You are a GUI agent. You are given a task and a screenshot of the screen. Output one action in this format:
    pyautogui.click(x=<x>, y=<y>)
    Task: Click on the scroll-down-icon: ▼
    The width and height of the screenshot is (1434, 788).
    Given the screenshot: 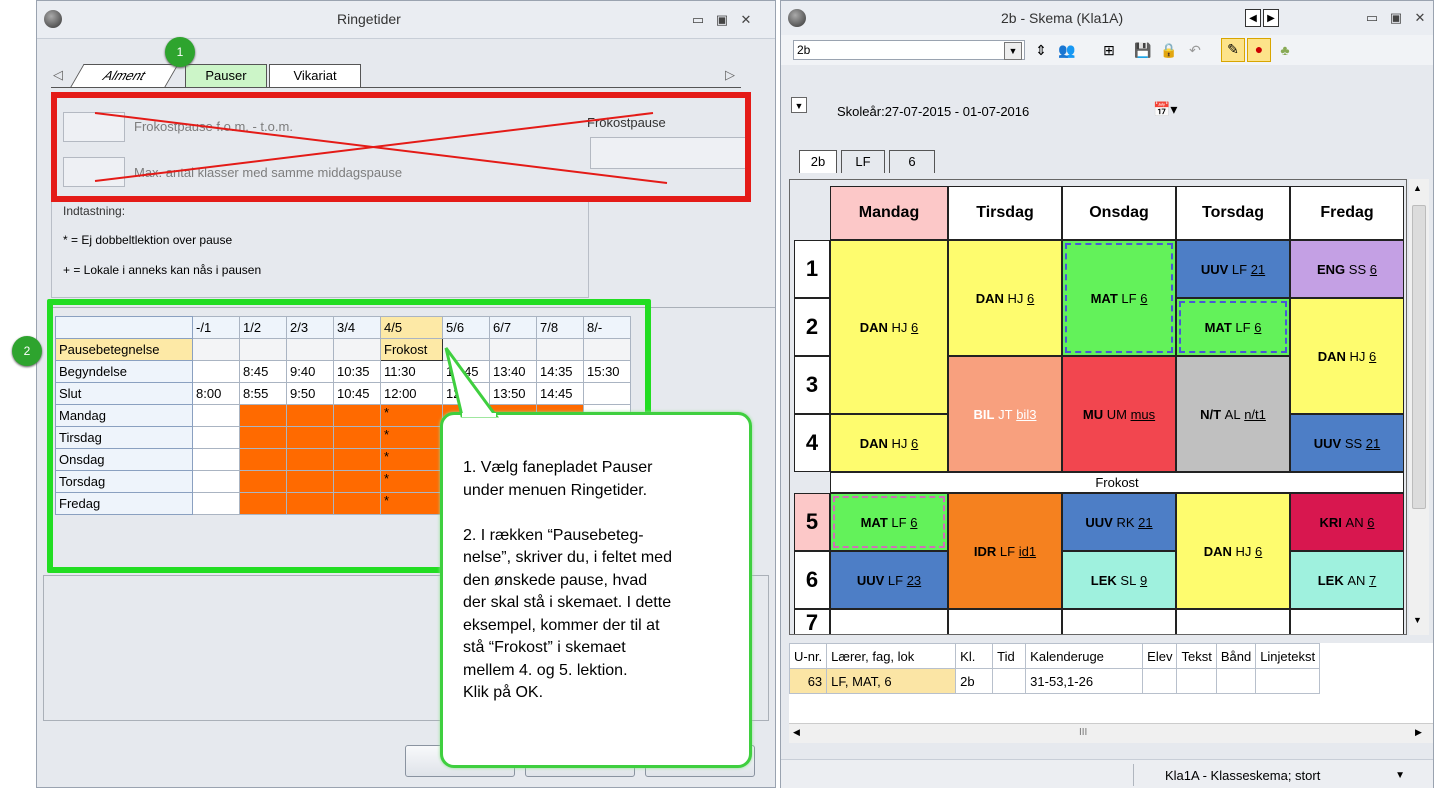 What is the action you would take?
    pyautogui.click(x=1417, y=620)
    